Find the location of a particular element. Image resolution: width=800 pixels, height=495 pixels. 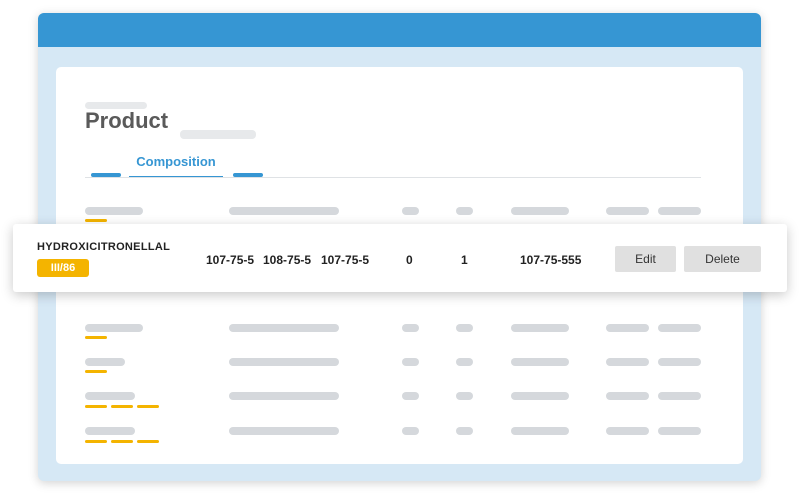

value-a: 0 is located at coordinates (409, 260).